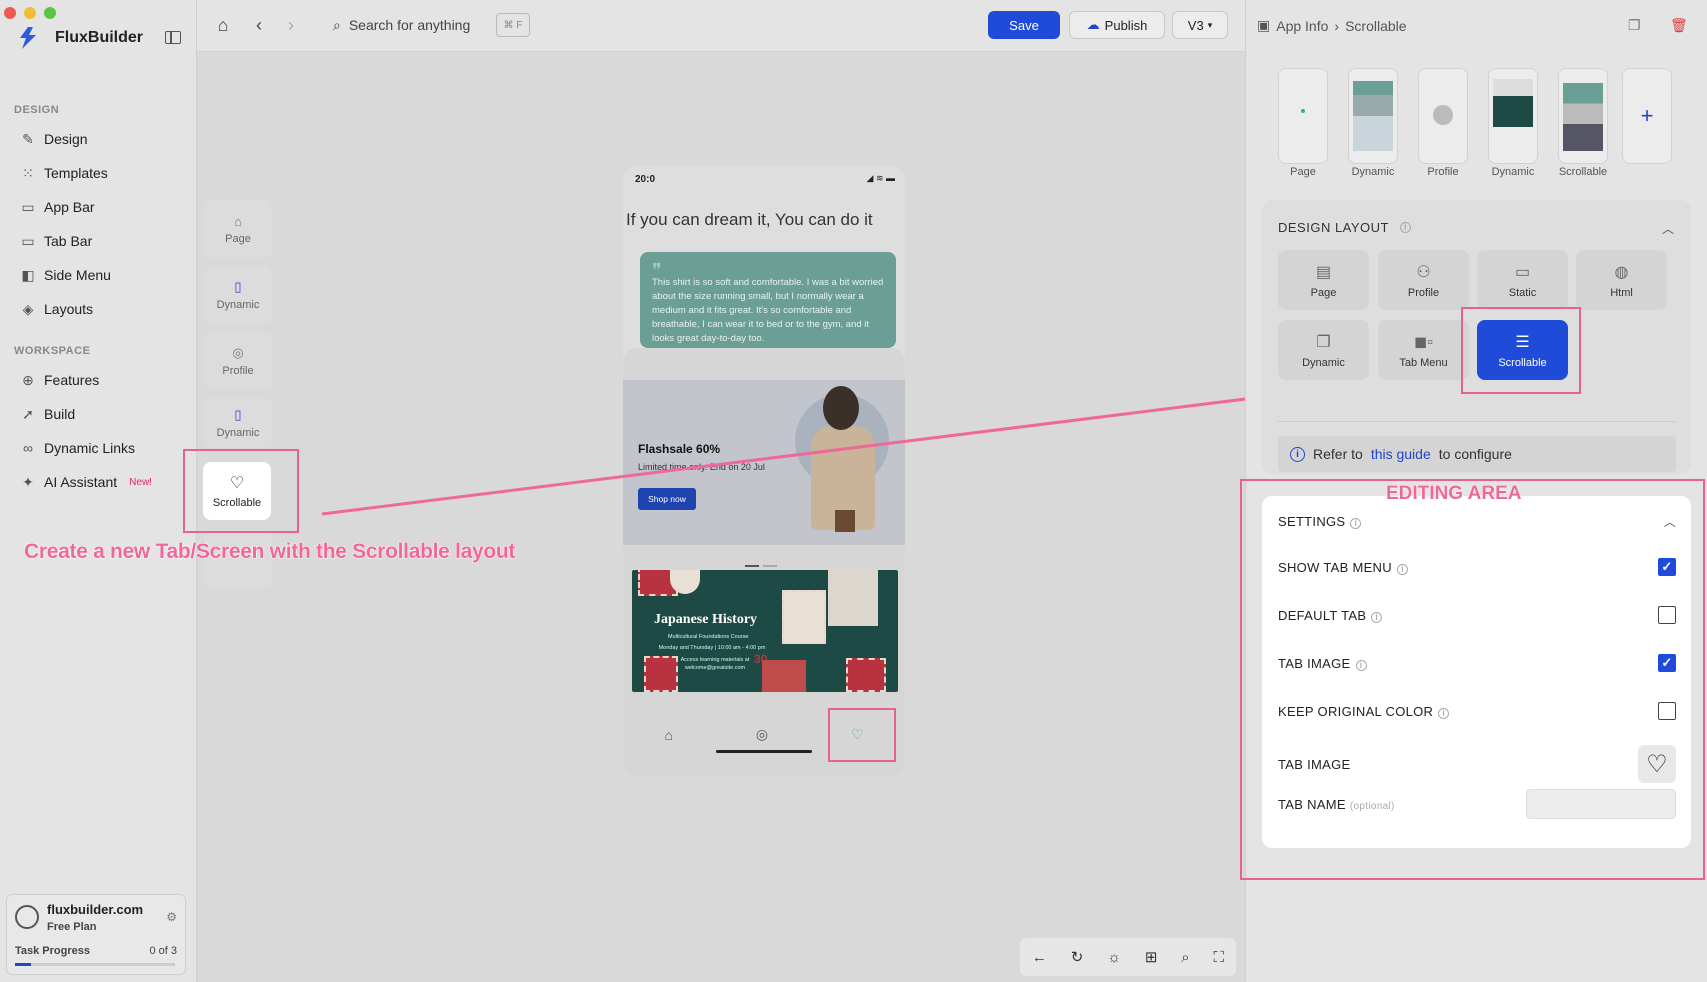  Describe the element at coordinates (1356, 711) in the screenshot. I see `setting-label: KEEP ORIGINAL COLOR` at that location.